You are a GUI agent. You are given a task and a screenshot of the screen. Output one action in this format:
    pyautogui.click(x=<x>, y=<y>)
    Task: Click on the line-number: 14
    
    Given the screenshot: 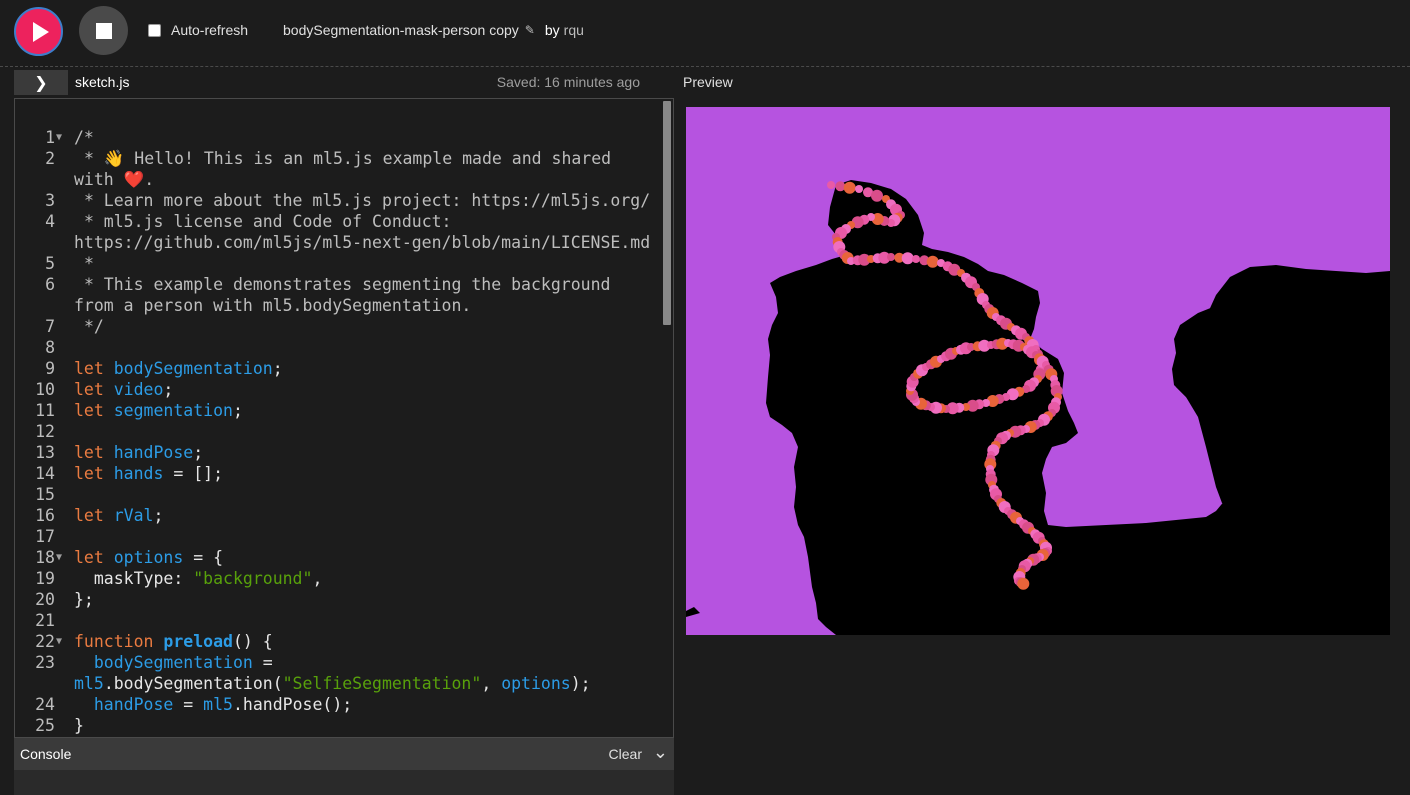 What is the action you would take?
    pyautogui.click(x=45, y=473)
    